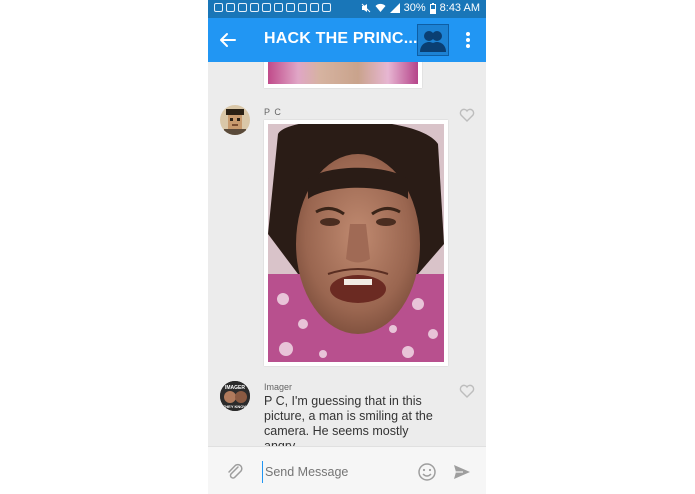 Image resolution: width=695 pixels, height=494 pixels. I want to click on back-arrow-icon, so click(228, 40).